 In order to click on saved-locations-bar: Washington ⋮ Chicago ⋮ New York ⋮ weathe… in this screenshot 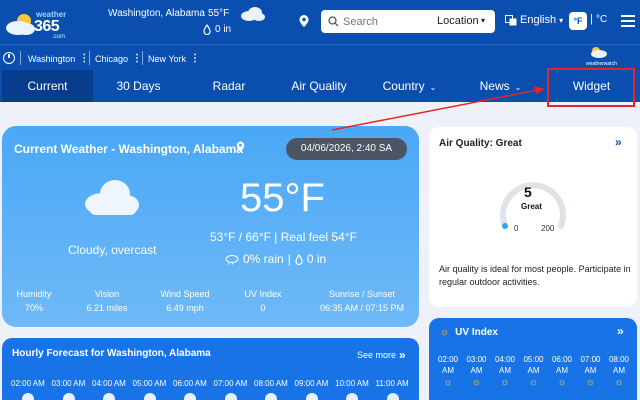, I will do `click(320, 57)`.